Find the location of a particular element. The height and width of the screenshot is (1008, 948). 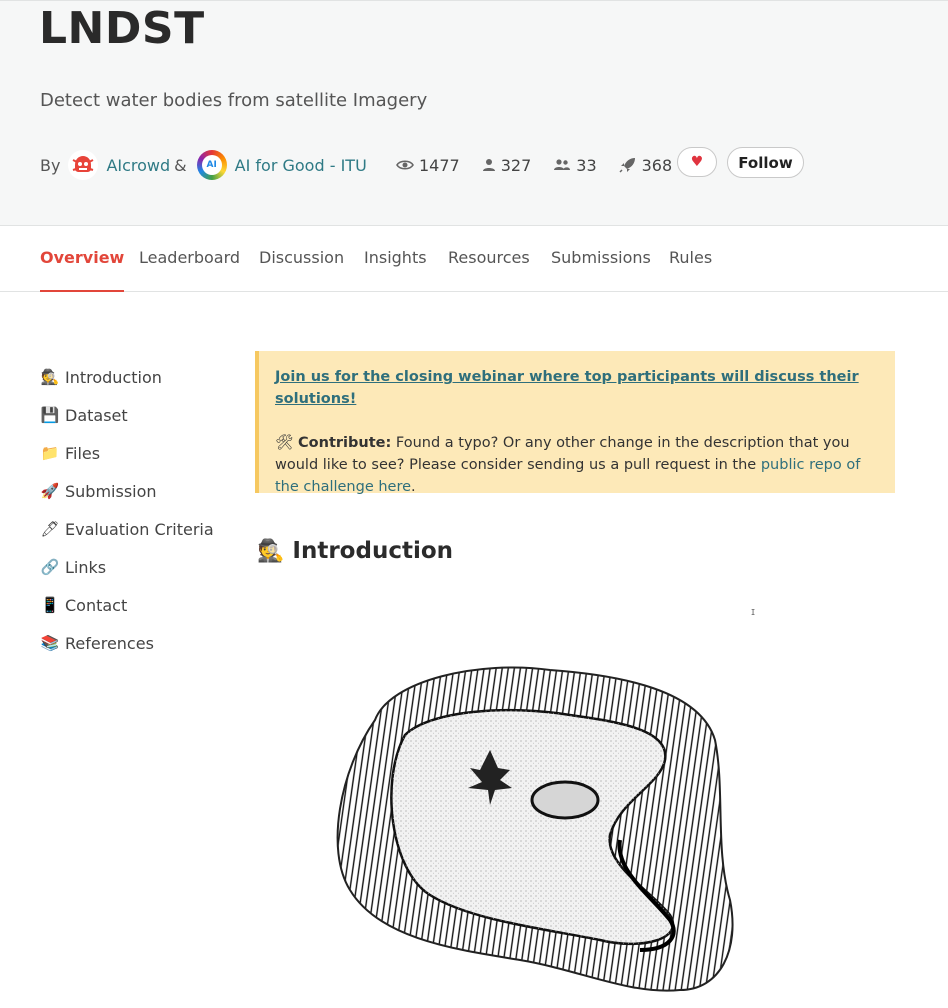

toc-item-label: References is located at coordinates (109, 643).